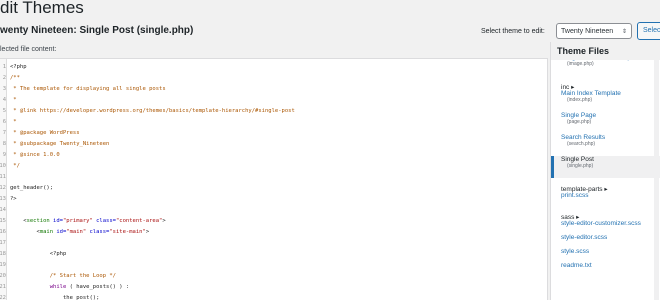 This screenshot has height=300, width=660. Describe the element at coordinates (3, 210) in the screenshot. I see `line-number: 14` at that location.